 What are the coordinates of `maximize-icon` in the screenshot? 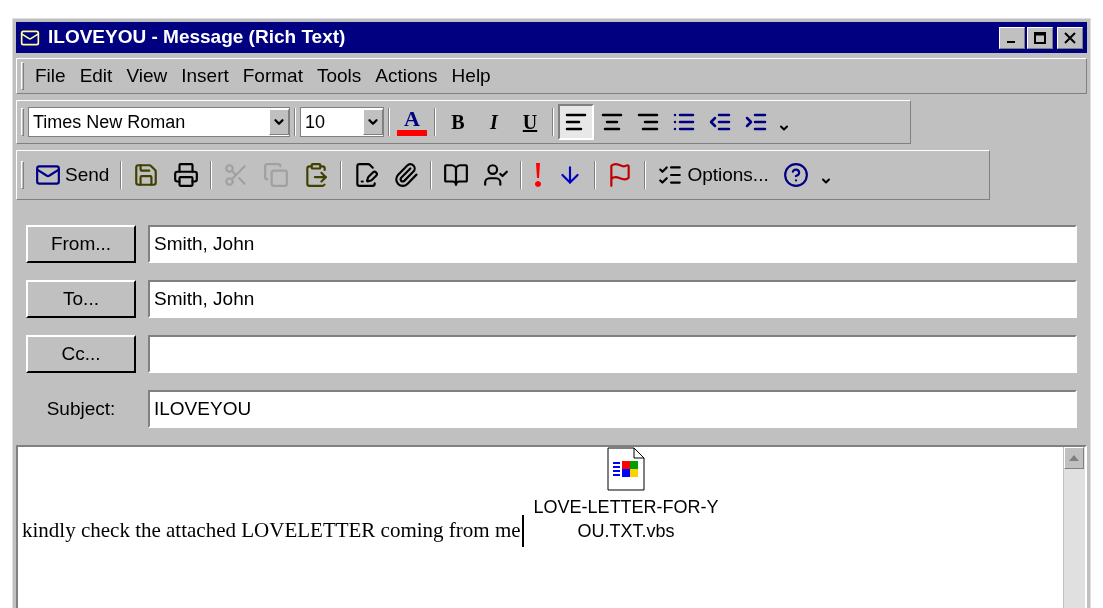 It's located at (1040, 37).